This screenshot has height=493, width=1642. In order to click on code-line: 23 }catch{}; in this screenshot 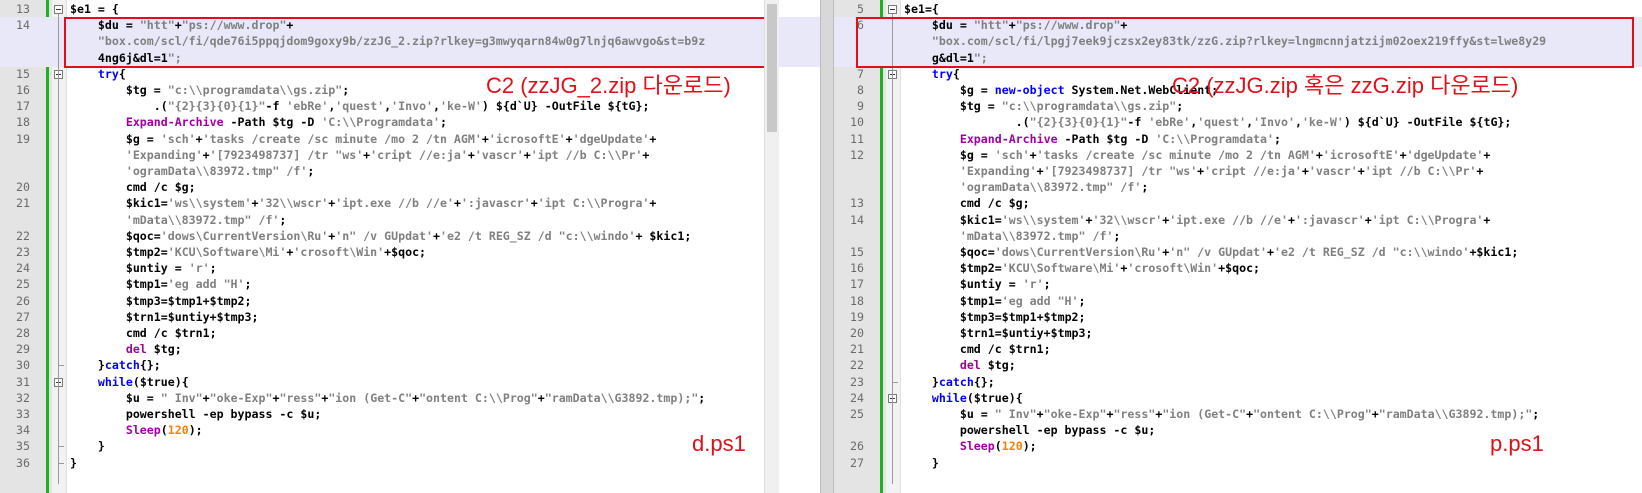, I will do `click(1238, 382)`.